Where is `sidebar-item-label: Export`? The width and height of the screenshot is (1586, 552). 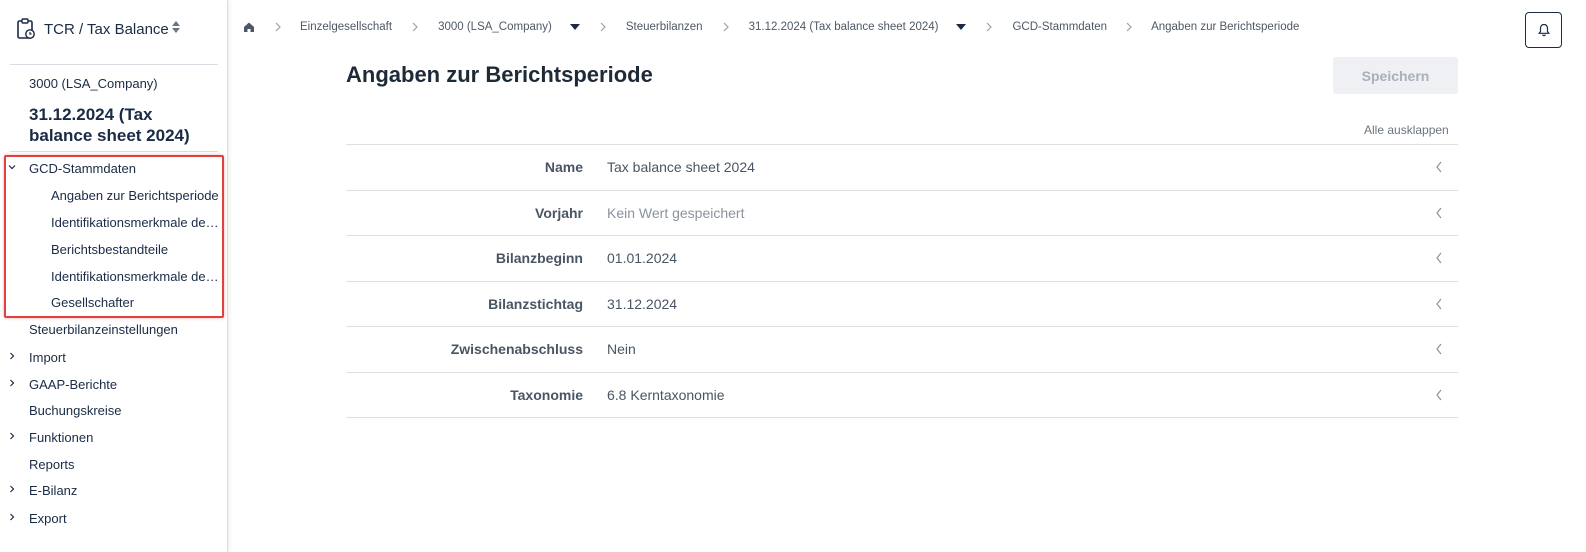 sidebar-item-label: Export is located at coordinates (48, 518).